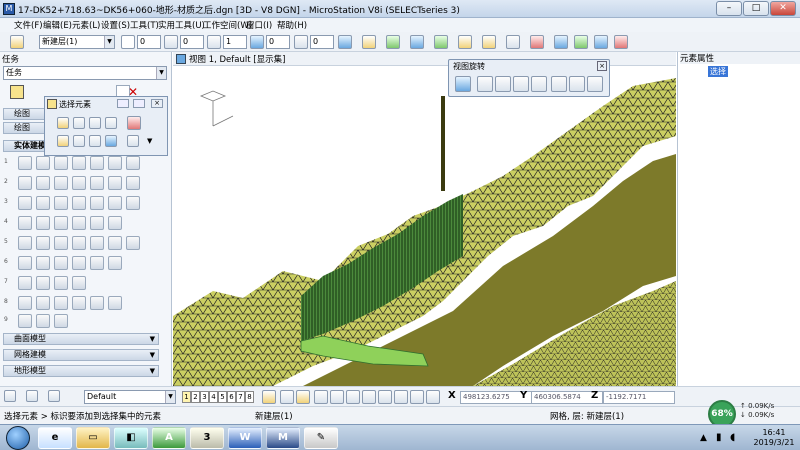 Image resolution: width=800 pixels, height=450 pixels. I want to click on taskbar-ie-icon: e, so click(55, 438).